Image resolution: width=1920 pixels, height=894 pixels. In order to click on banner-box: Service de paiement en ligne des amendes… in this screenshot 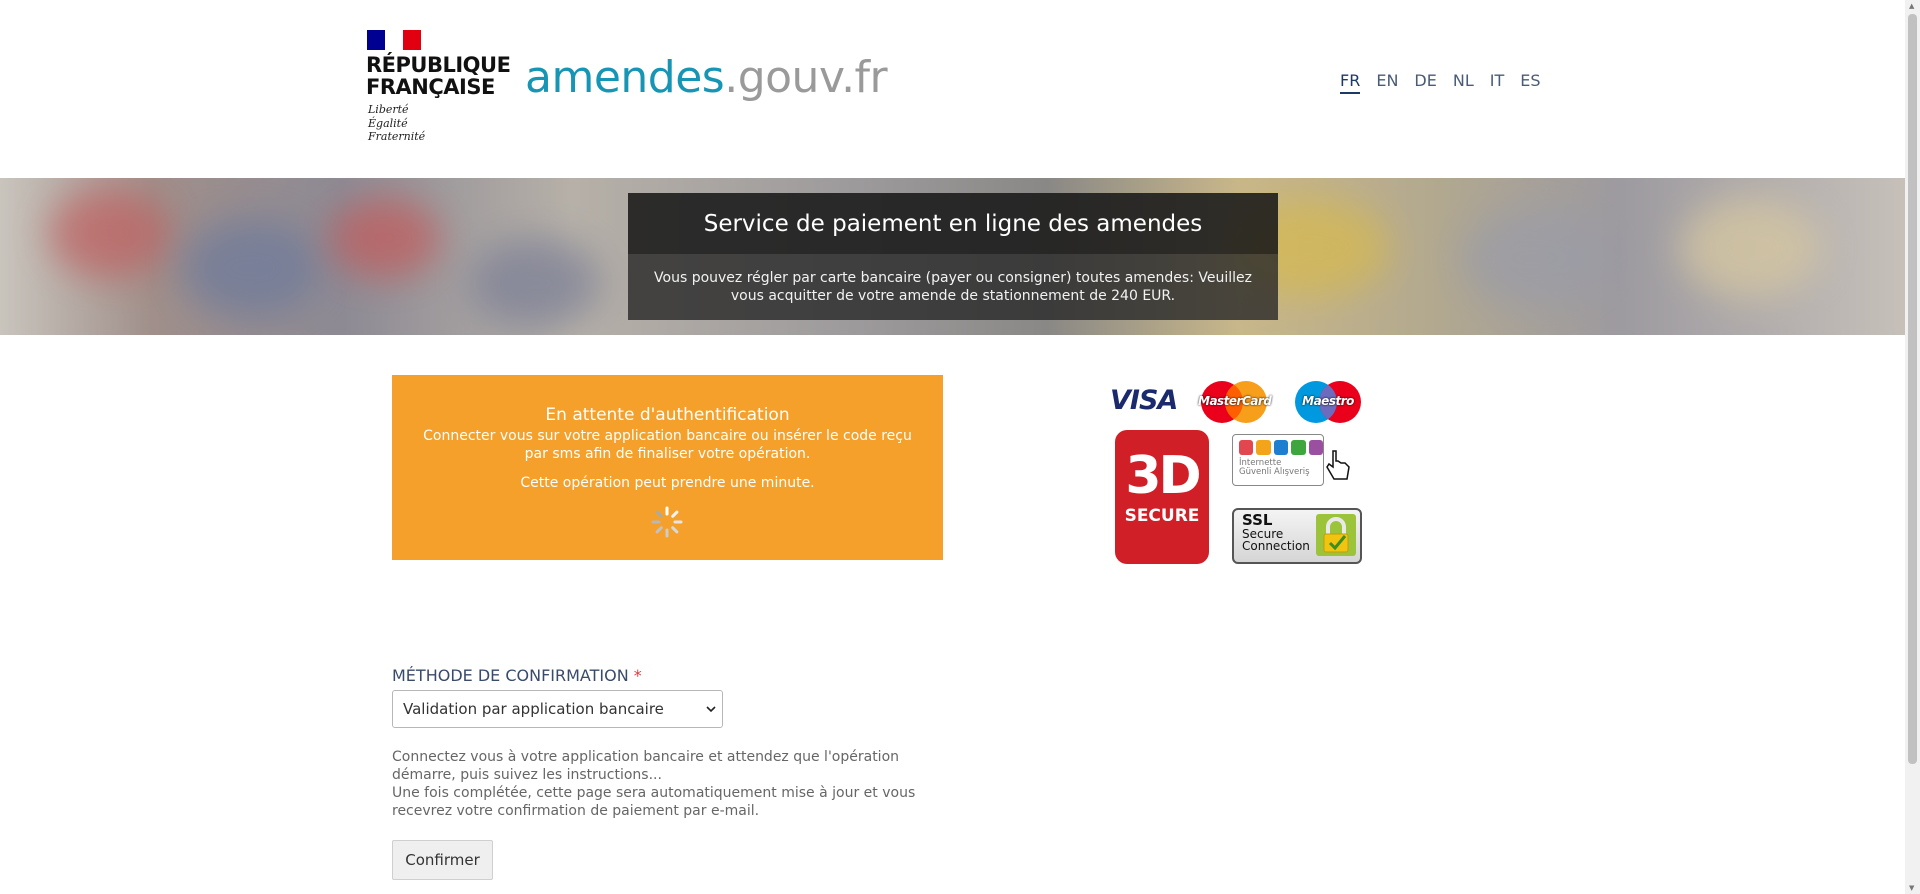, I will do `click(953, 256)`.